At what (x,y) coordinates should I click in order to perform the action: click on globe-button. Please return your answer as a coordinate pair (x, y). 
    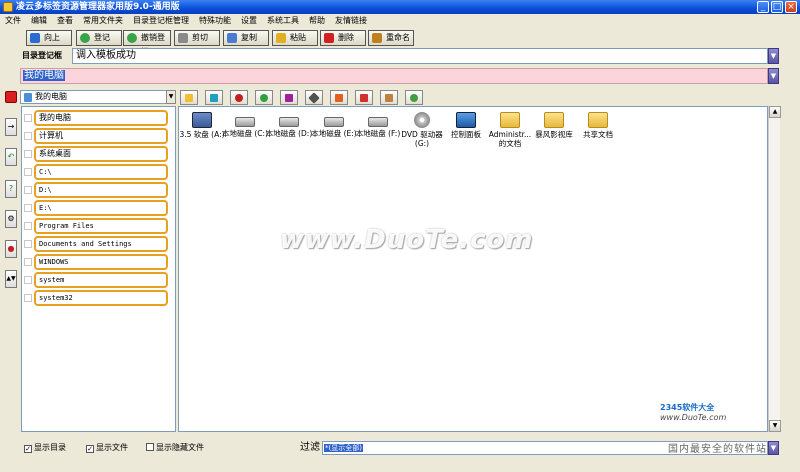
    Looking at the image, I should click on (414, 97).